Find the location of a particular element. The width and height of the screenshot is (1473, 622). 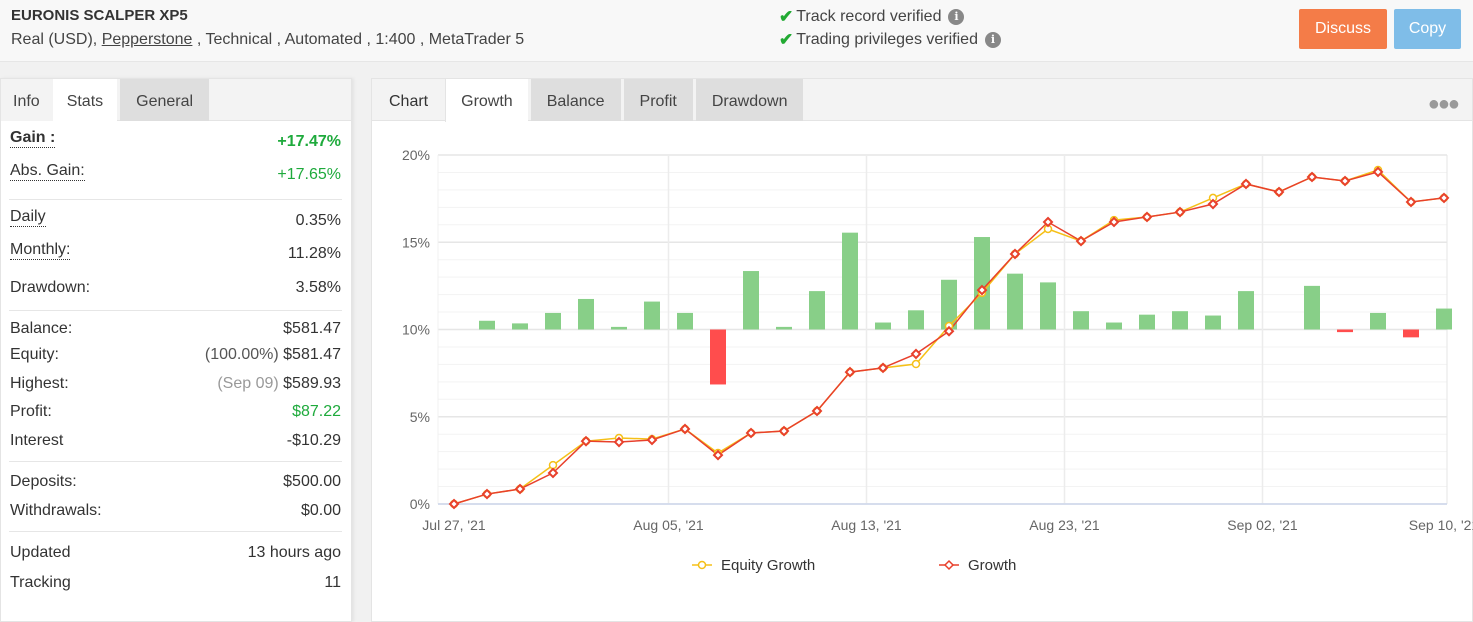

stat-label: Monthly: is located at coordinates (40, 250).